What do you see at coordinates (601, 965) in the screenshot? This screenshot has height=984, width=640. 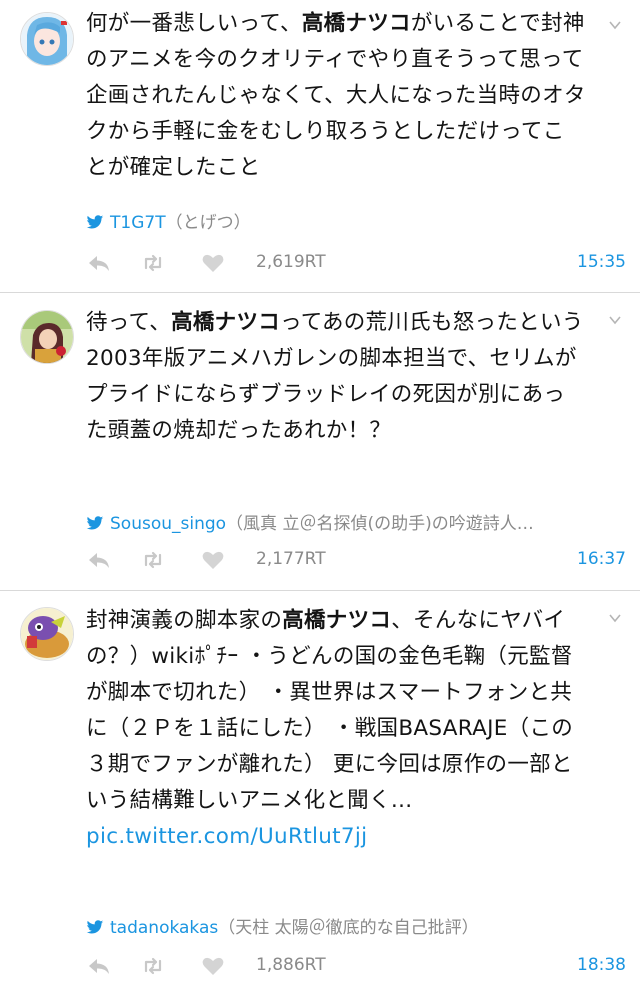 I see `timestamp: 18:38` at bounding box center [601, 965].